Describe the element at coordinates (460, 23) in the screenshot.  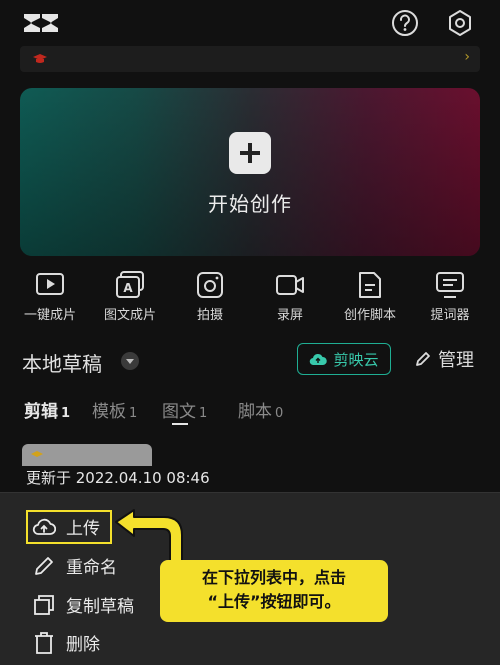
I see `settings-icon` at that location.